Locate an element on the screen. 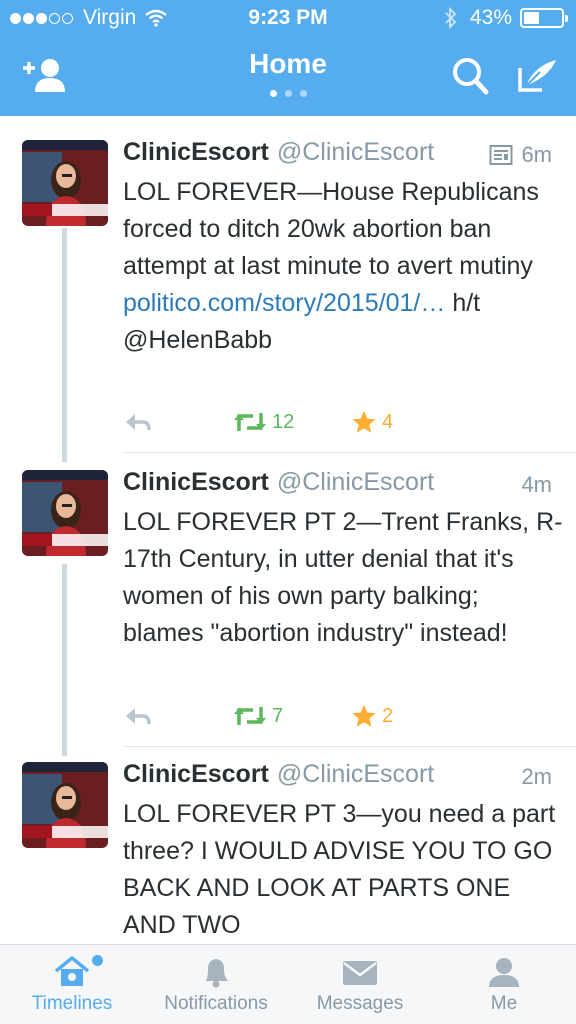 This screenshot has width=576, height=1024. search-button is located at coordinates (472, 76).